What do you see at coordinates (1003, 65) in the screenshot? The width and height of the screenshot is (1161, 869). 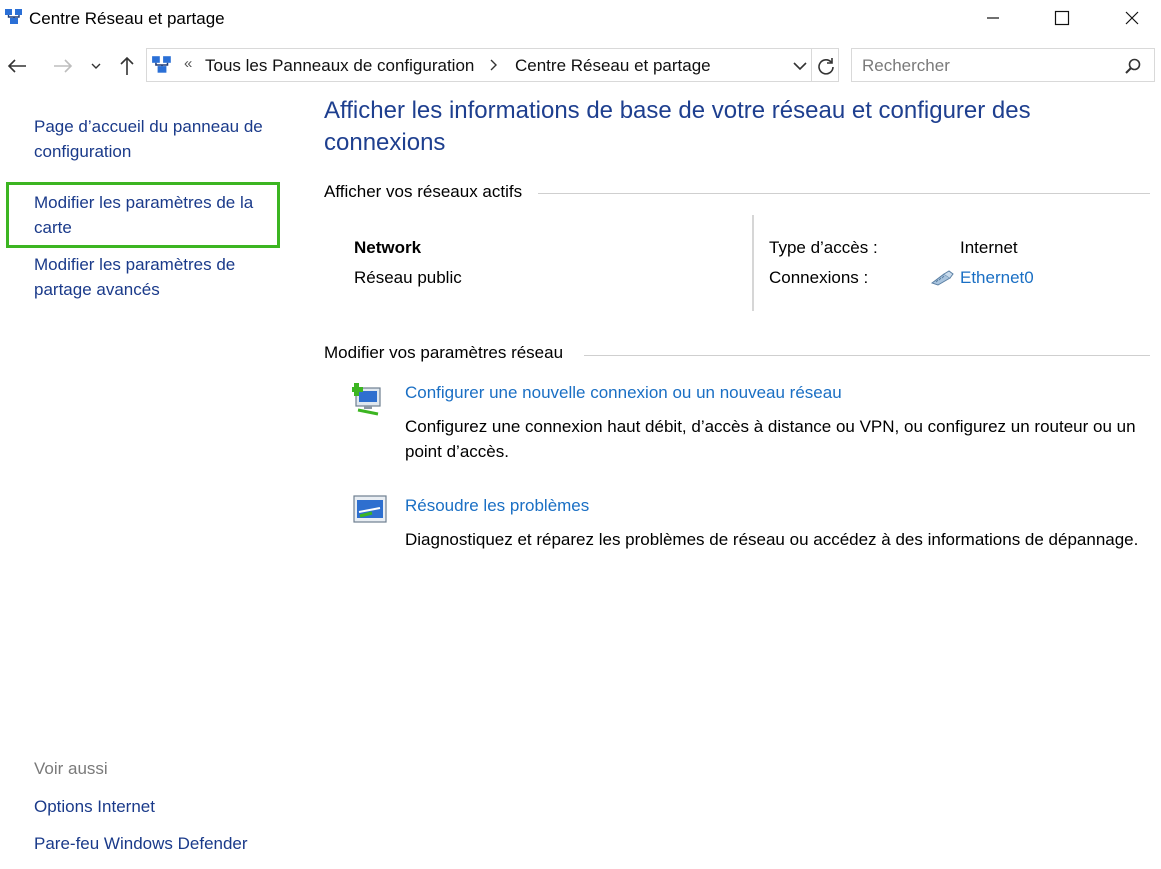 I see `search-input: Rechercher` at bounding box center [1003, 65].